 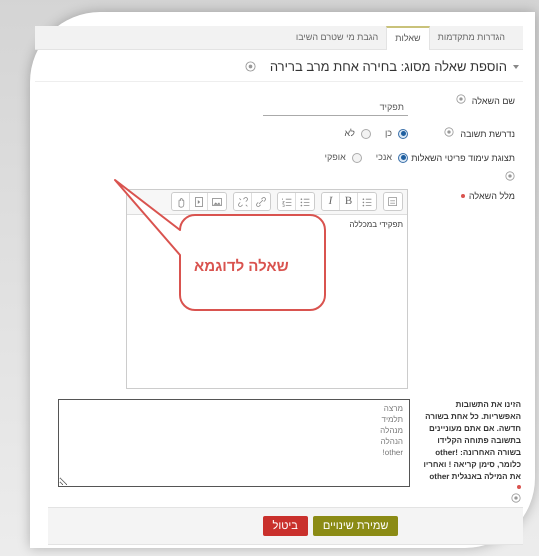 What do you see at coordinates (349, 133) in the screenshot?
I see `radio-label: לא` at bounding box center [349, 133].